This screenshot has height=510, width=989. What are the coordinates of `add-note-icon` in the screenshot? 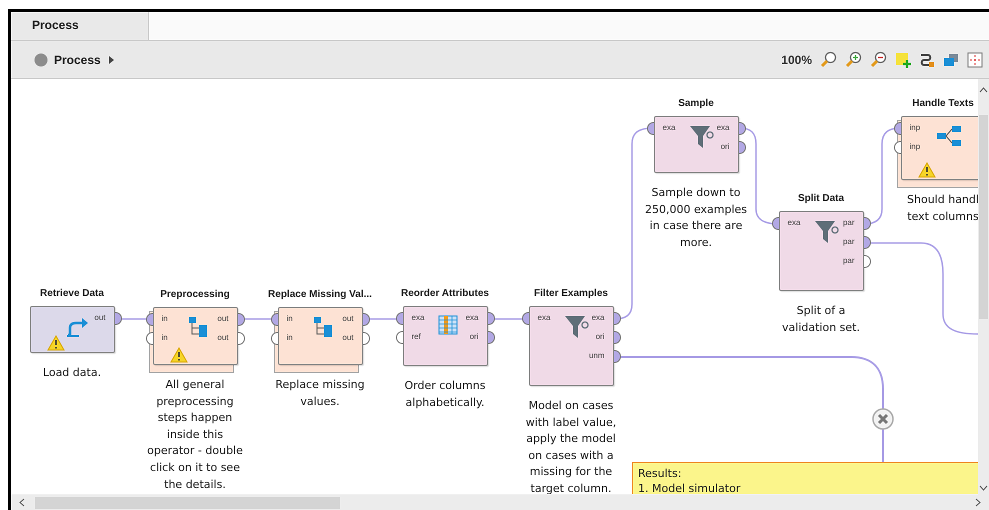 It's located at (903, 60).